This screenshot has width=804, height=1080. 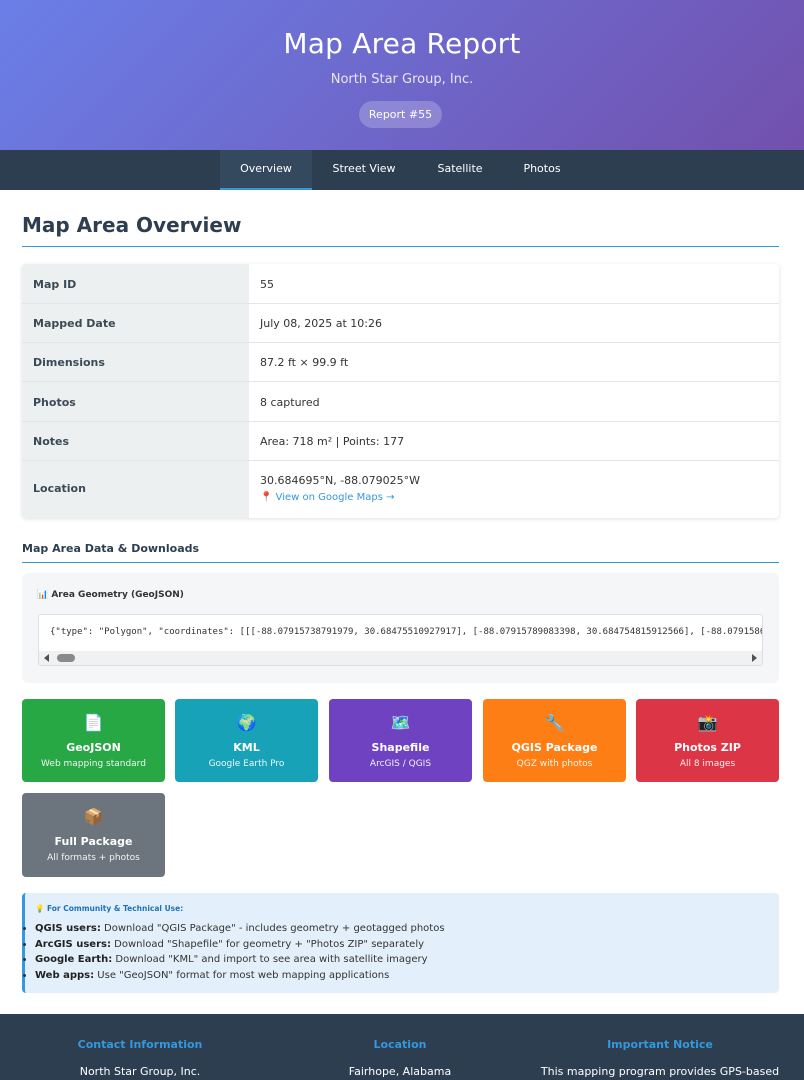 I want to click on row-value: 87.2 ft × 99.9 ft, so click(x=304, y=362).